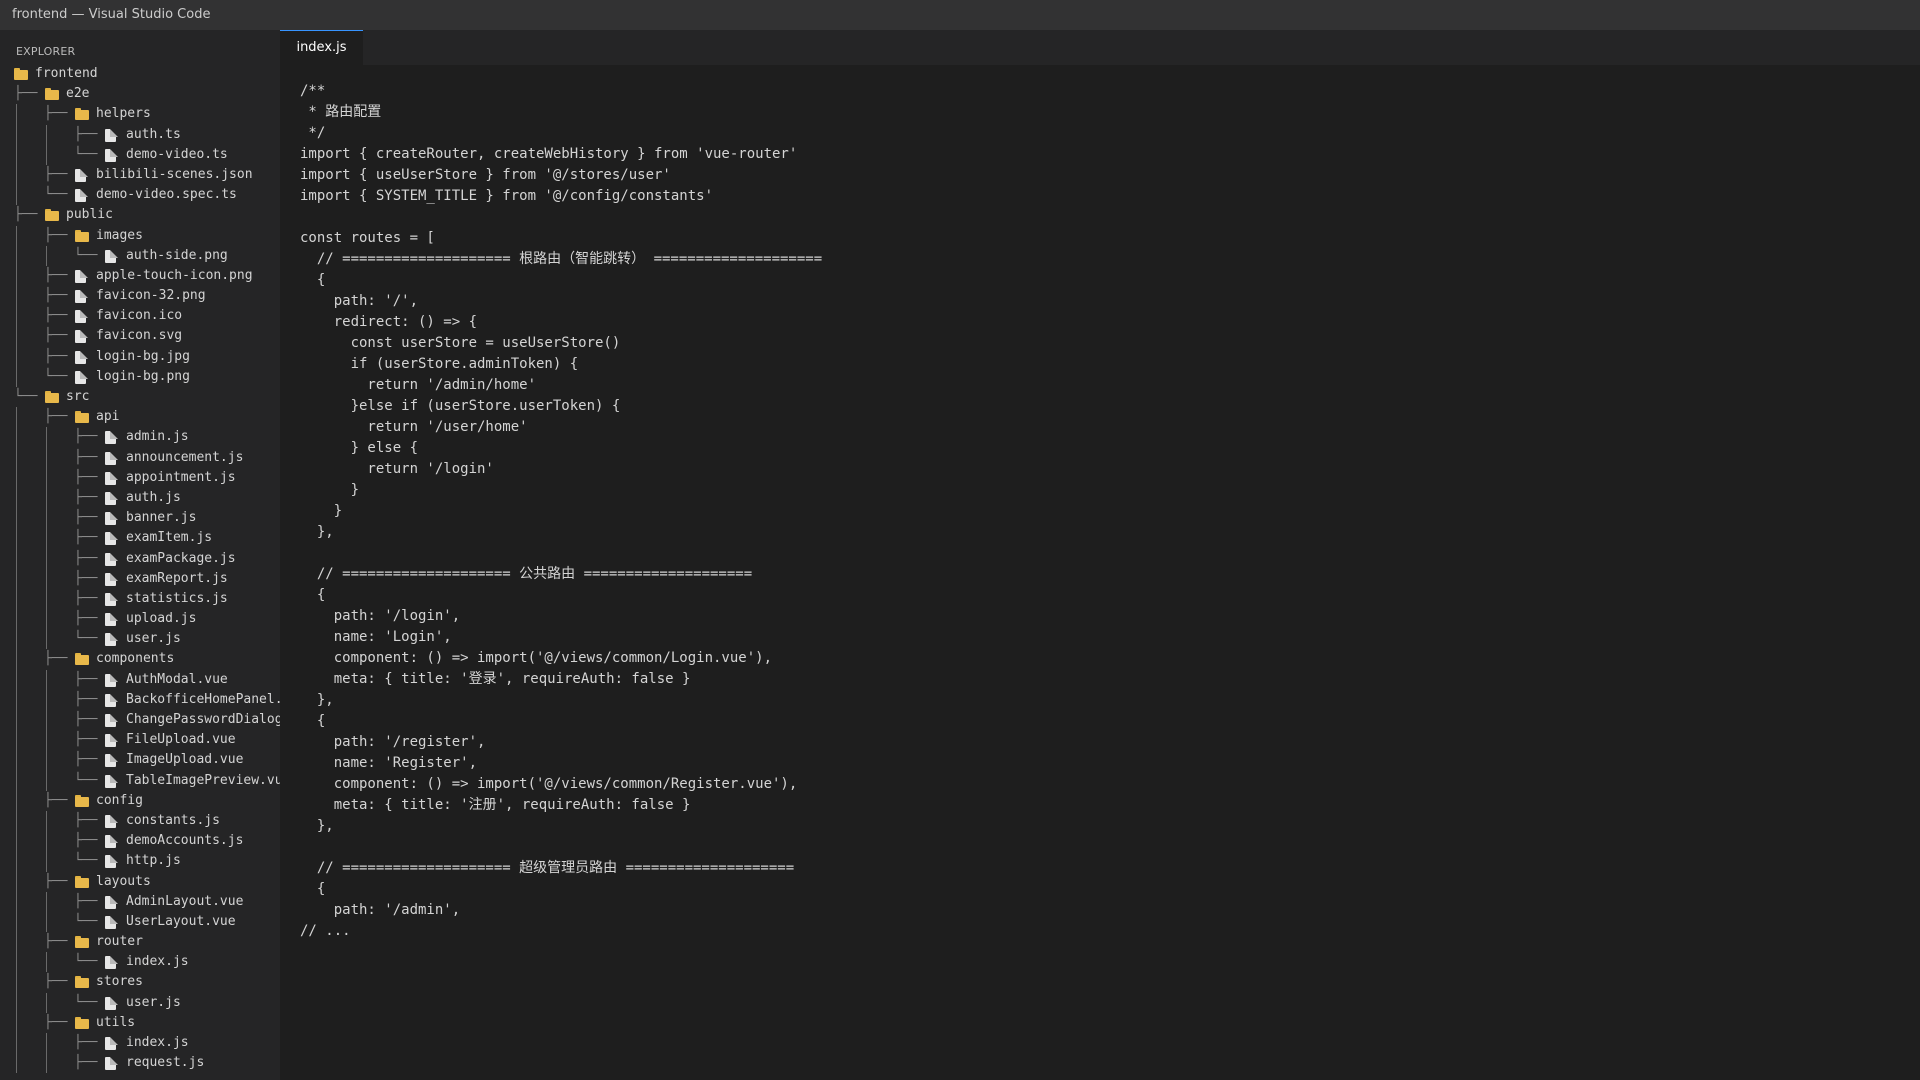  Describe the element at coordinates (140, 417) in the screenshot. I see `tree-folder: ├── api` at that location.